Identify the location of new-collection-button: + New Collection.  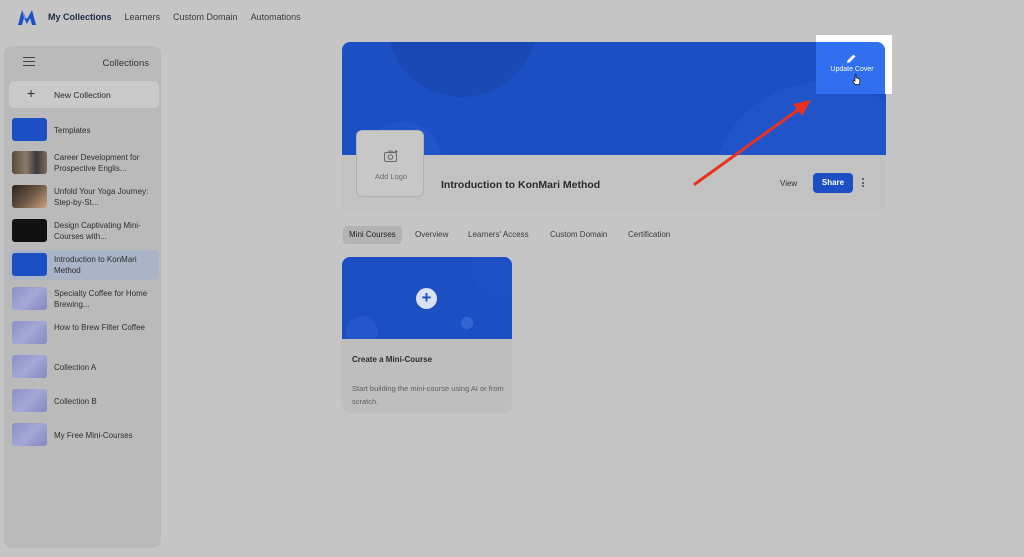
(84, 94).